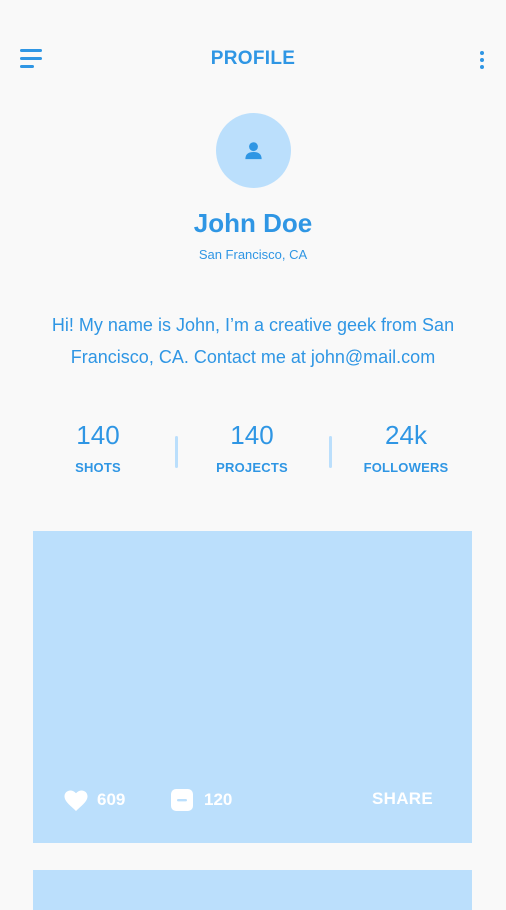  I want to click on share-button: SHARE, so click(402, 799).